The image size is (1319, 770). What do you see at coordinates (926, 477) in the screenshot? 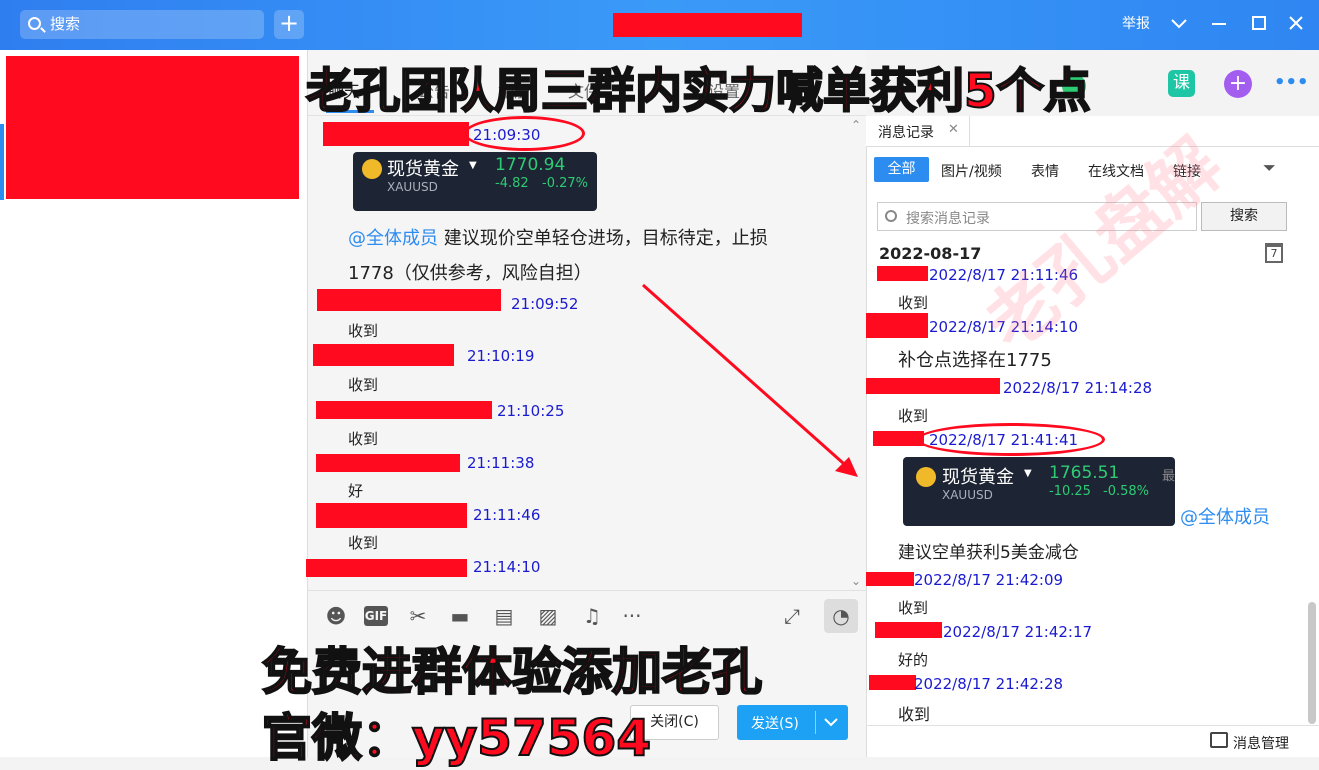
I see `gold-coin-icon` at bounding box center [926, 477].